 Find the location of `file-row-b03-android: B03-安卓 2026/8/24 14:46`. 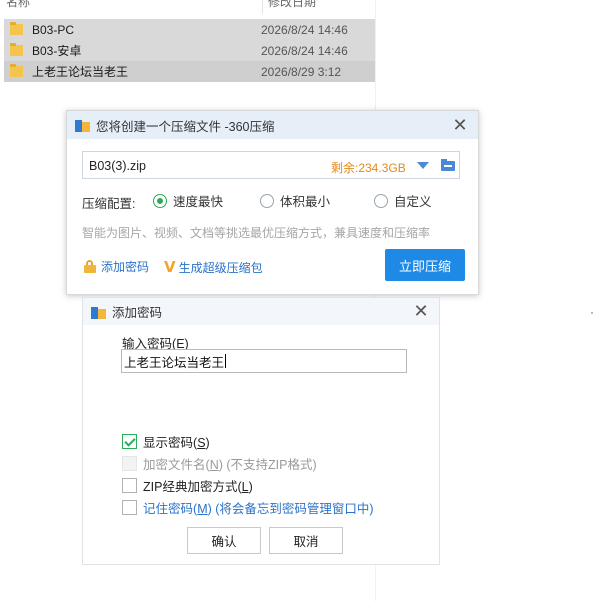

file-row-b03-android: B03-安卓 2026/8/24 14:46 is located at coordinates (189, 50).